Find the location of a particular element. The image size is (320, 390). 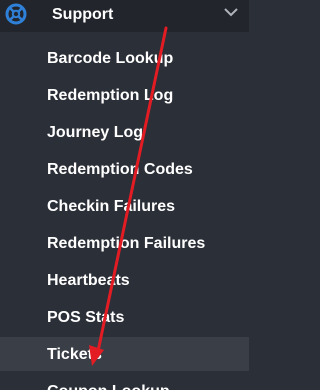

menu-item-label: Journey Log is located at coordinates (95, 132).